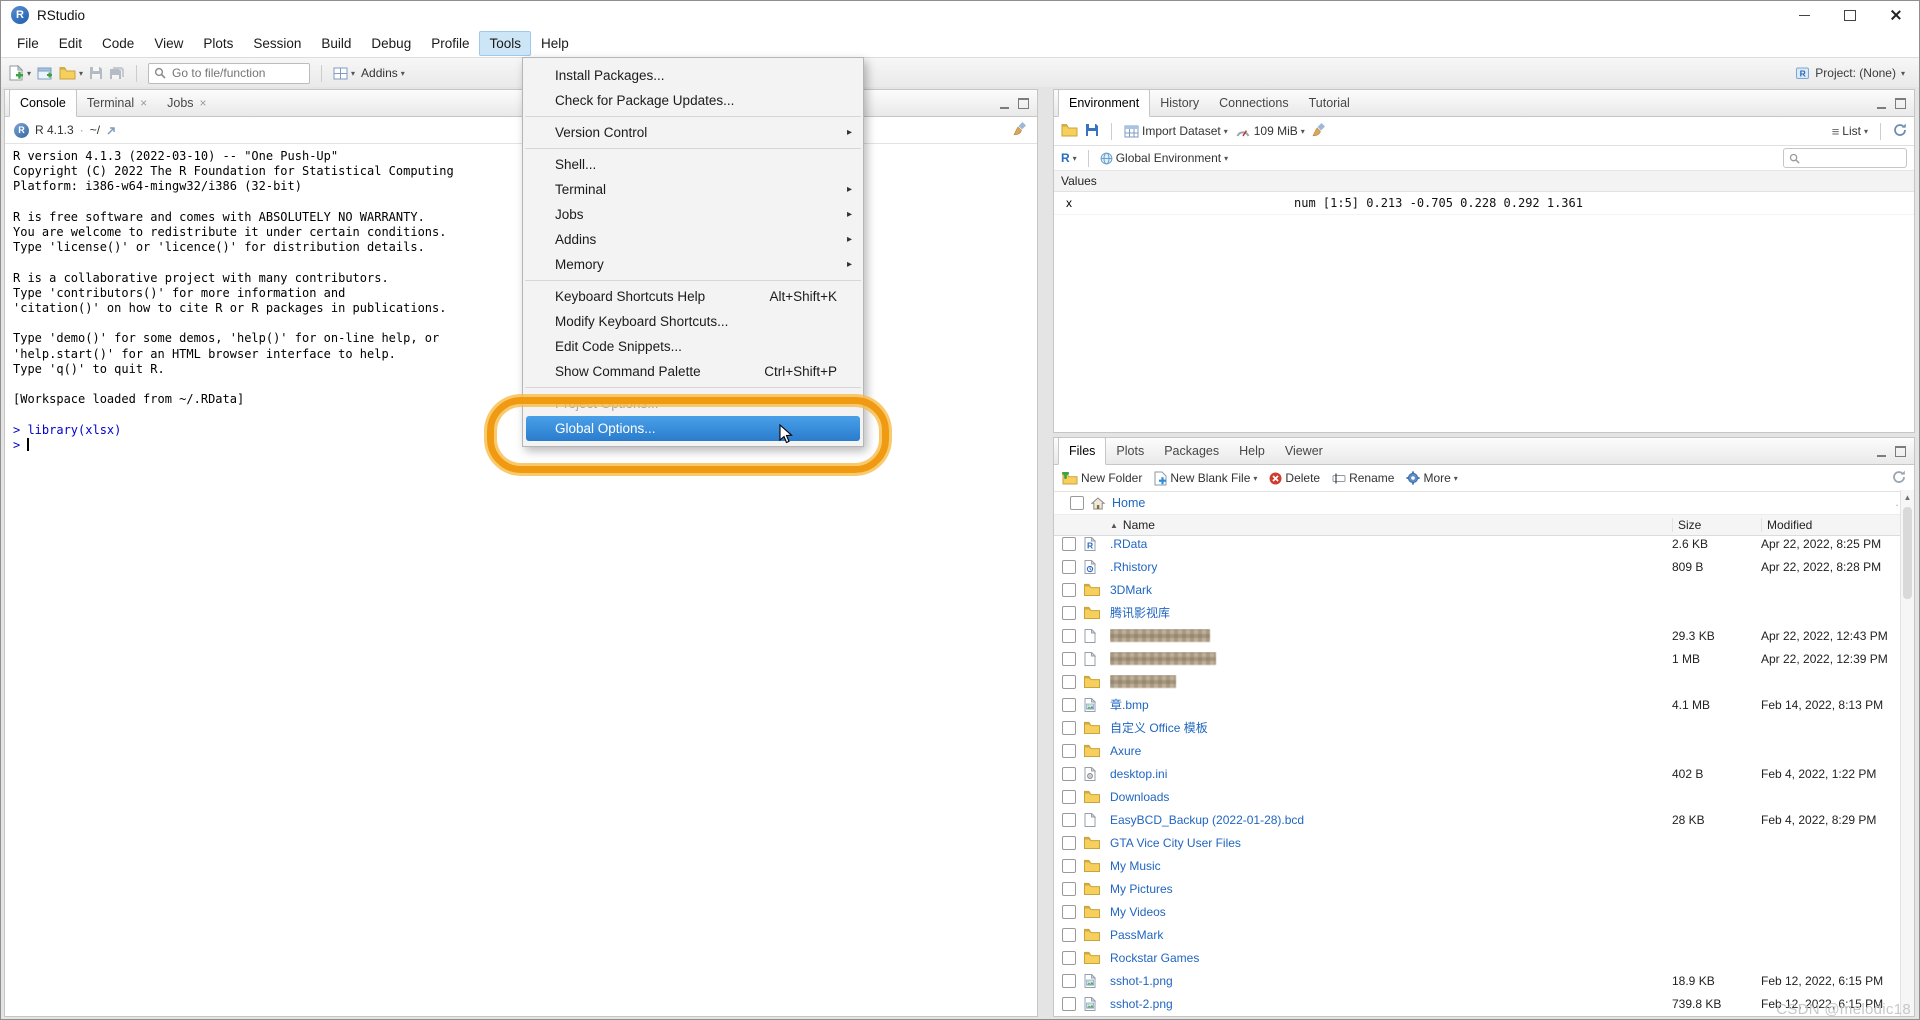 This screenshot has width=1920, height=1020. What do you see at coordinates (1020, 130) in the screenshot?
I see `clear-console-button` at bounding box center [1020, 130].